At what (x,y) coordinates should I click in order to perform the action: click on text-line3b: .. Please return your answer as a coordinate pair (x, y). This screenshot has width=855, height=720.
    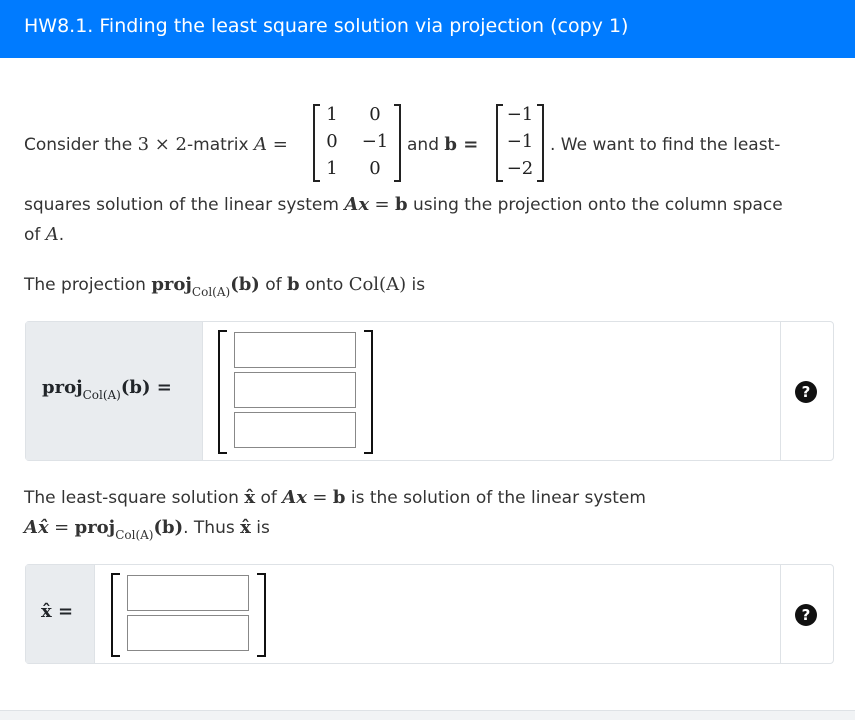
    Looking at the image, I should click on (61, 235).